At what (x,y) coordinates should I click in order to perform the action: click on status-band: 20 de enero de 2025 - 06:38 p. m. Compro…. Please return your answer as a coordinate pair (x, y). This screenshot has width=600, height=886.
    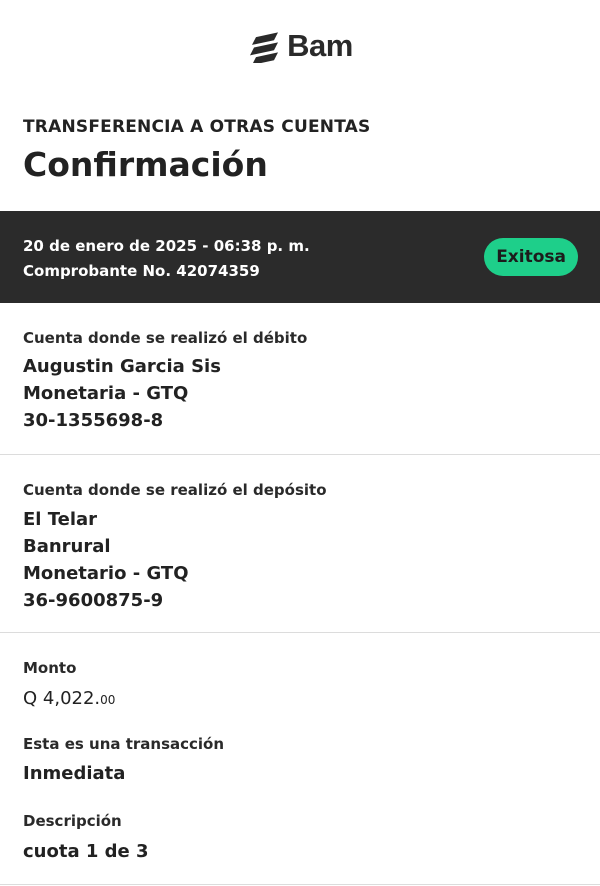
    Looking at the image, I should click on (300, 257).